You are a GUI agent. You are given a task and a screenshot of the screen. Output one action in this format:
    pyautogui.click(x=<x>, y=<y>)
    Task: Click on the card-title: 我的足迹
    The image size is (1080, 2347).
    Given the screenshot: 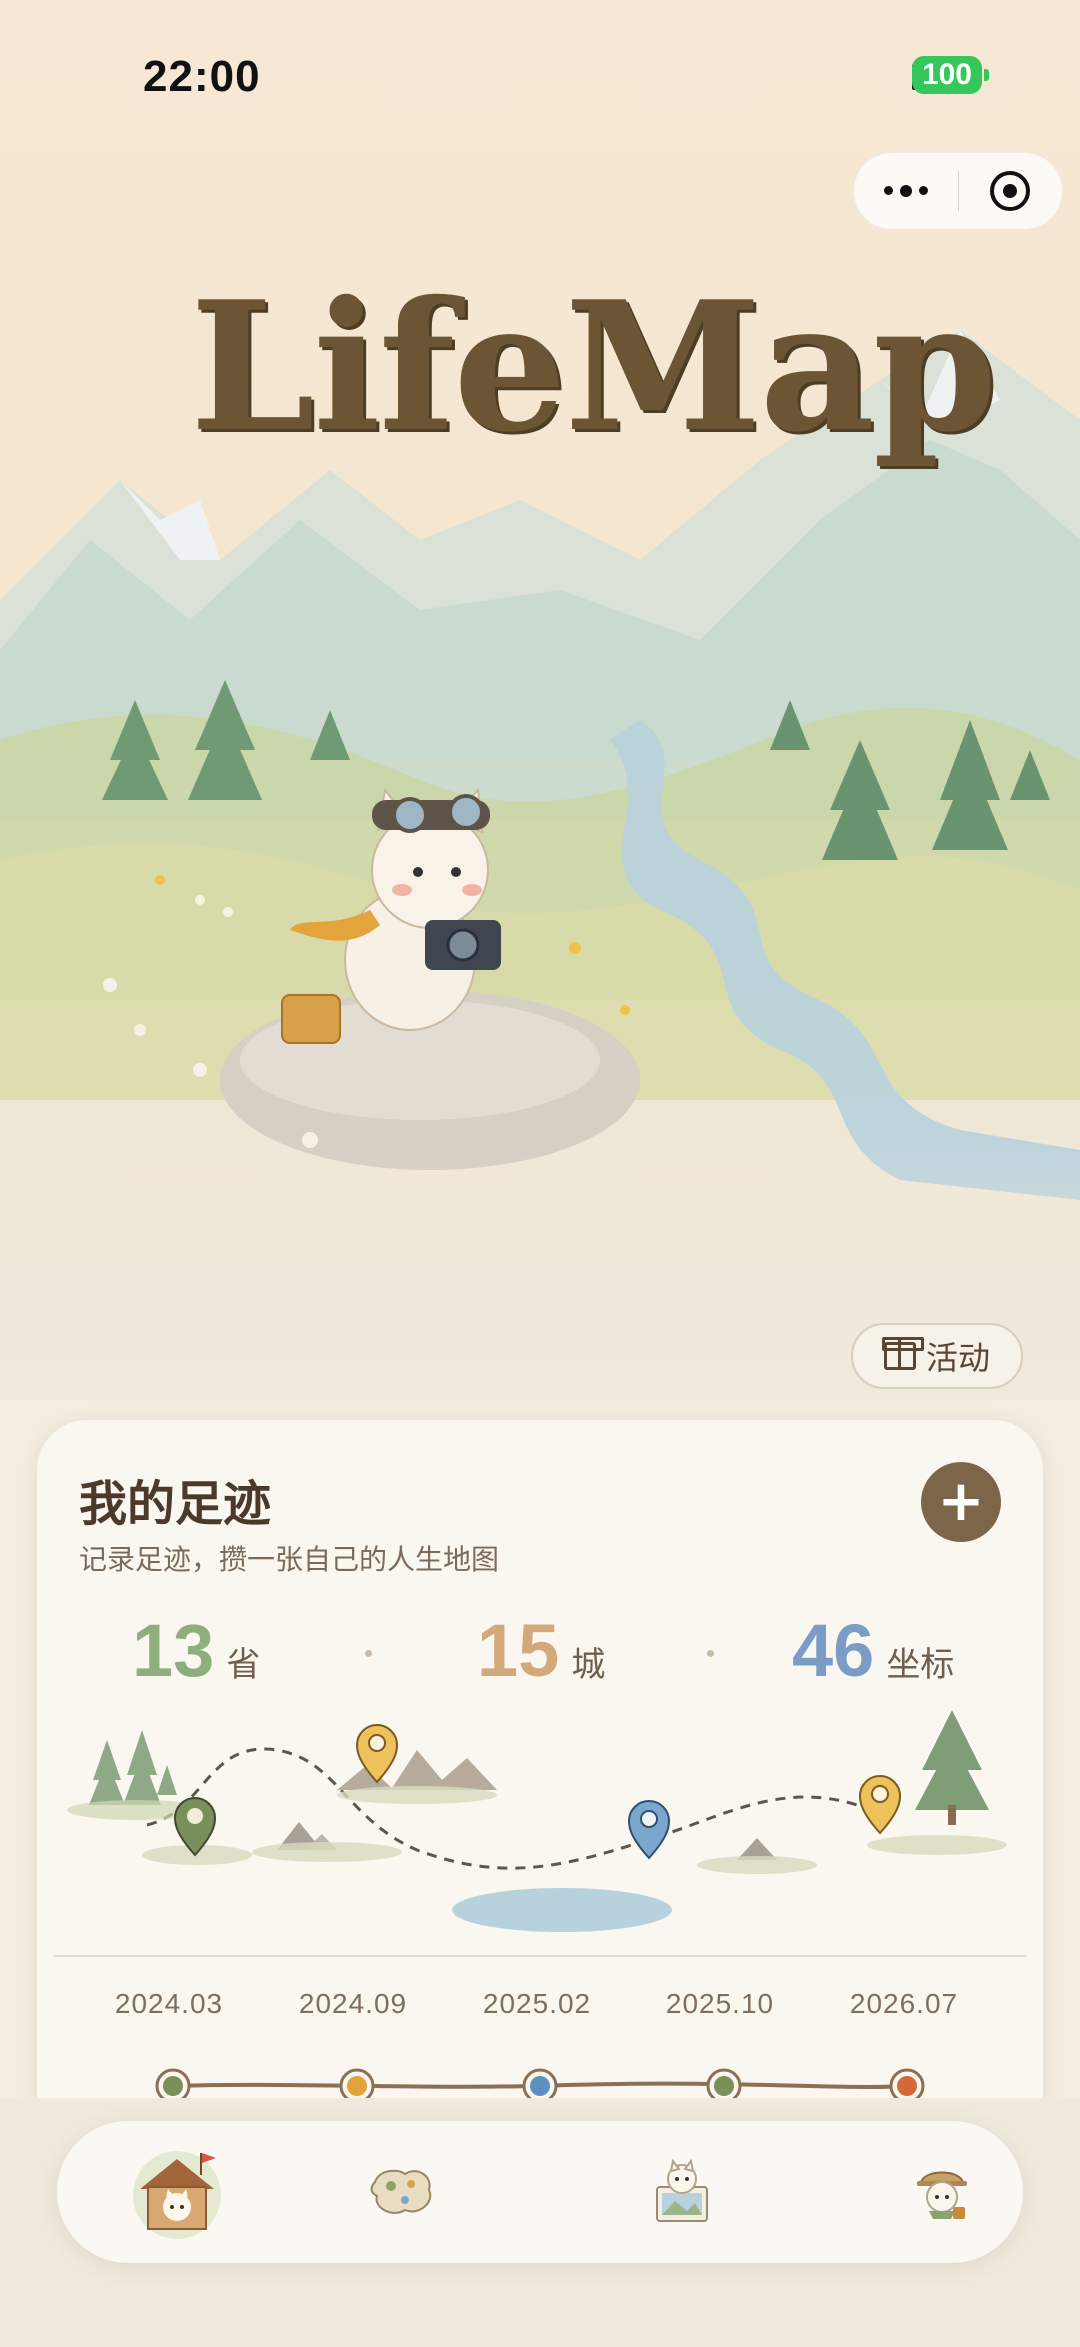 What is the action you would take?
    pyautogui.click(x=175, y=1504)
    